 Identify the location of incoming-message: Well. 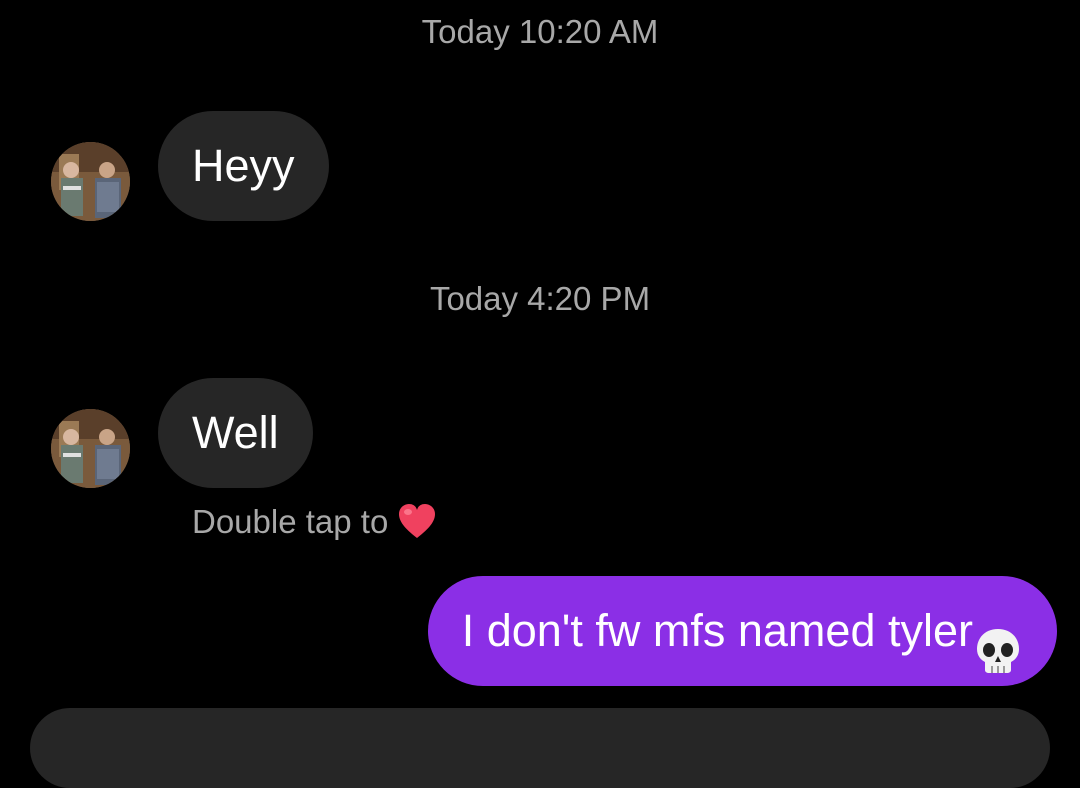
(235, 433).